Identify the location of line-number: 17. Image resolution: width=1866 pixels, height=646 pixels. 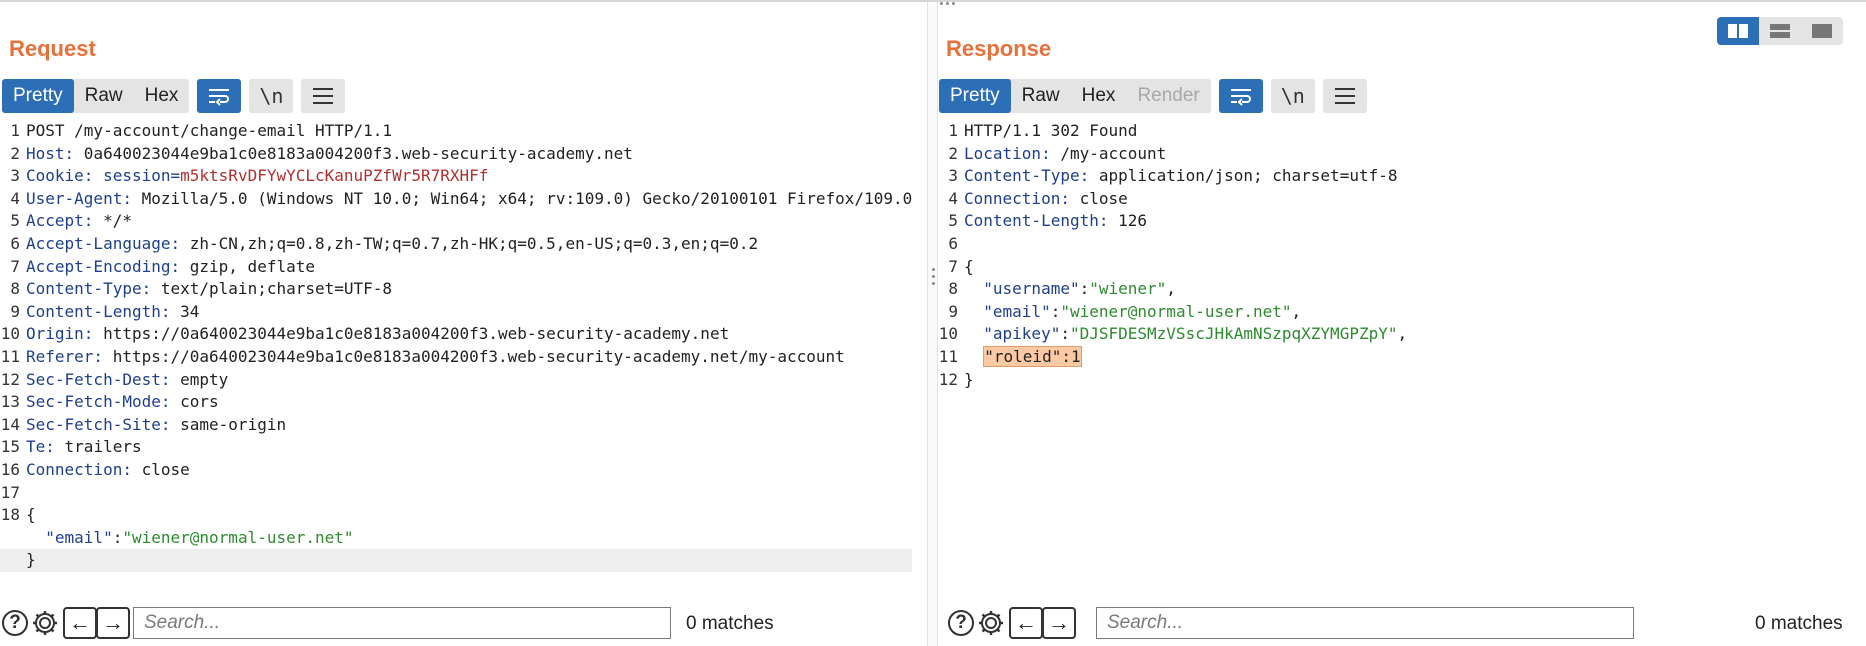
(10, 492).